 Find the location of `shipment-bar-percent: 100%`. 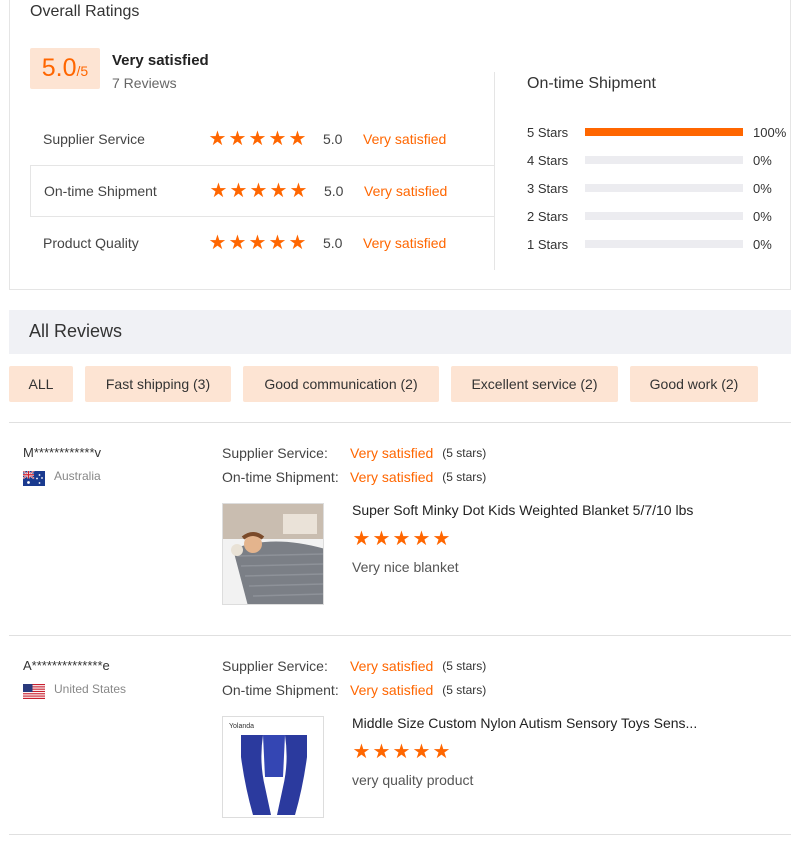

shipment-bar-percent: 100% is located at coordinates (770, 132).